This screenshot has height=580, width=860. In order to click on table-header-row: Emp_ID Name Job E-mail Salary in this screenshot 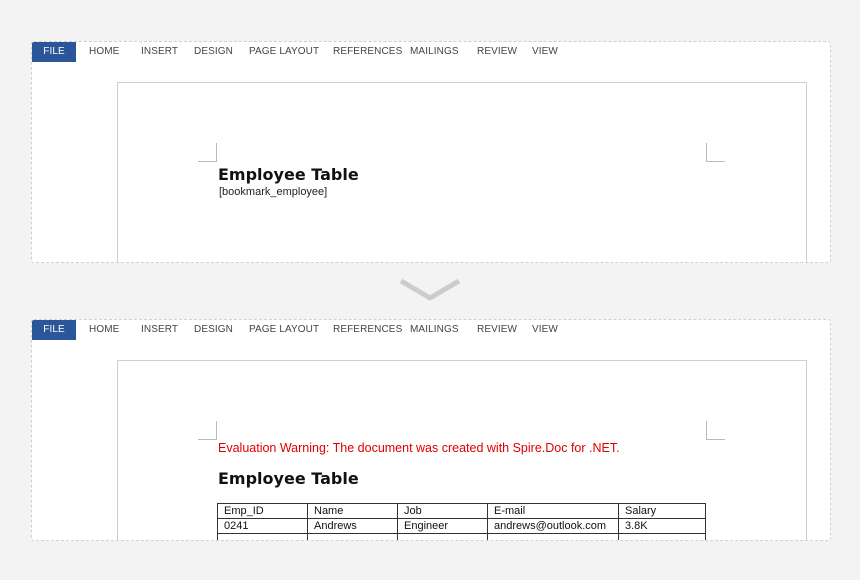, I will do `click(461, 511)`.